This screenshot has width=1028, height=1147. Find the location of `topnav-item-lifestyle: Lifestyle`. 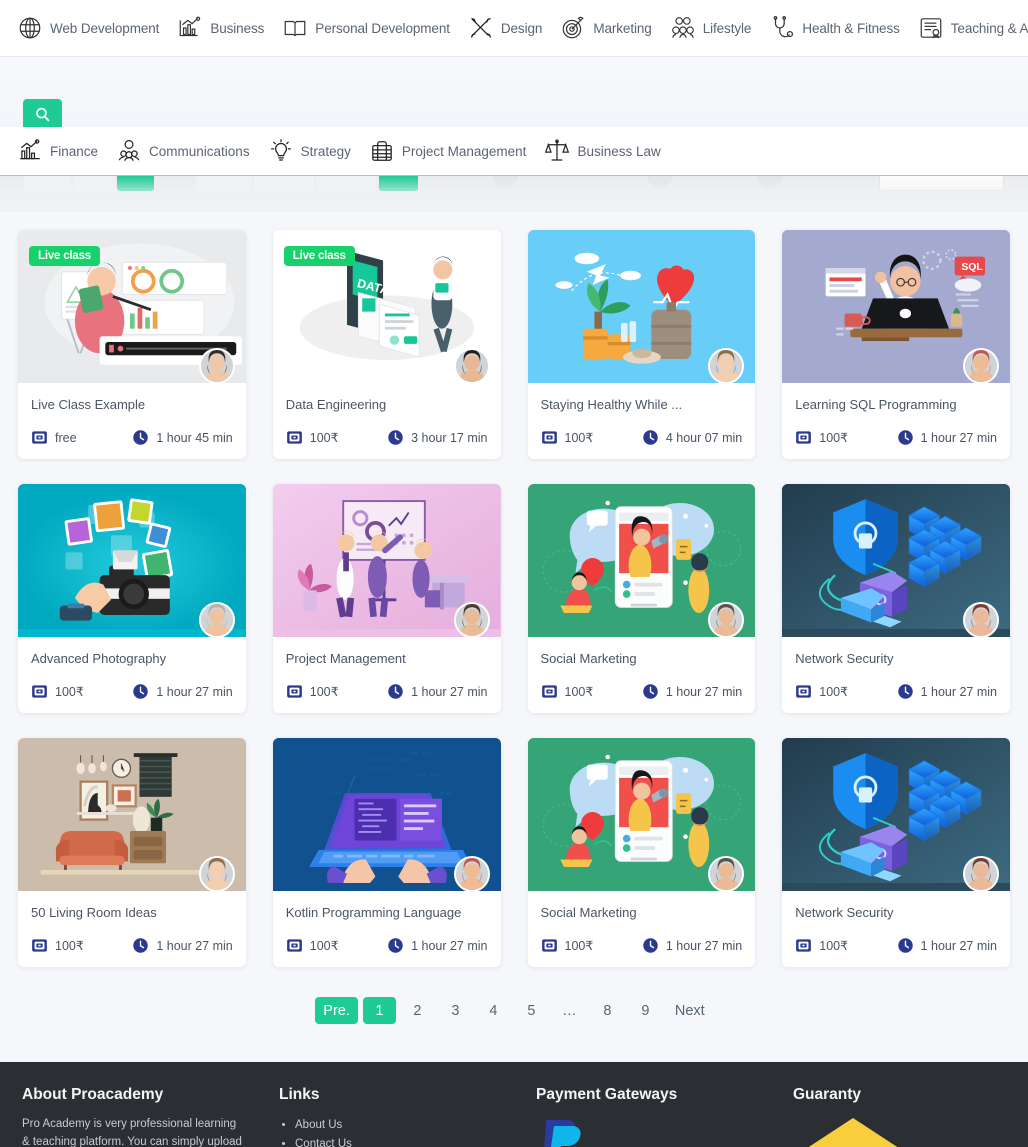

topnav-item-lifestyle: Lifestyle is located at coordinates (711, 28).